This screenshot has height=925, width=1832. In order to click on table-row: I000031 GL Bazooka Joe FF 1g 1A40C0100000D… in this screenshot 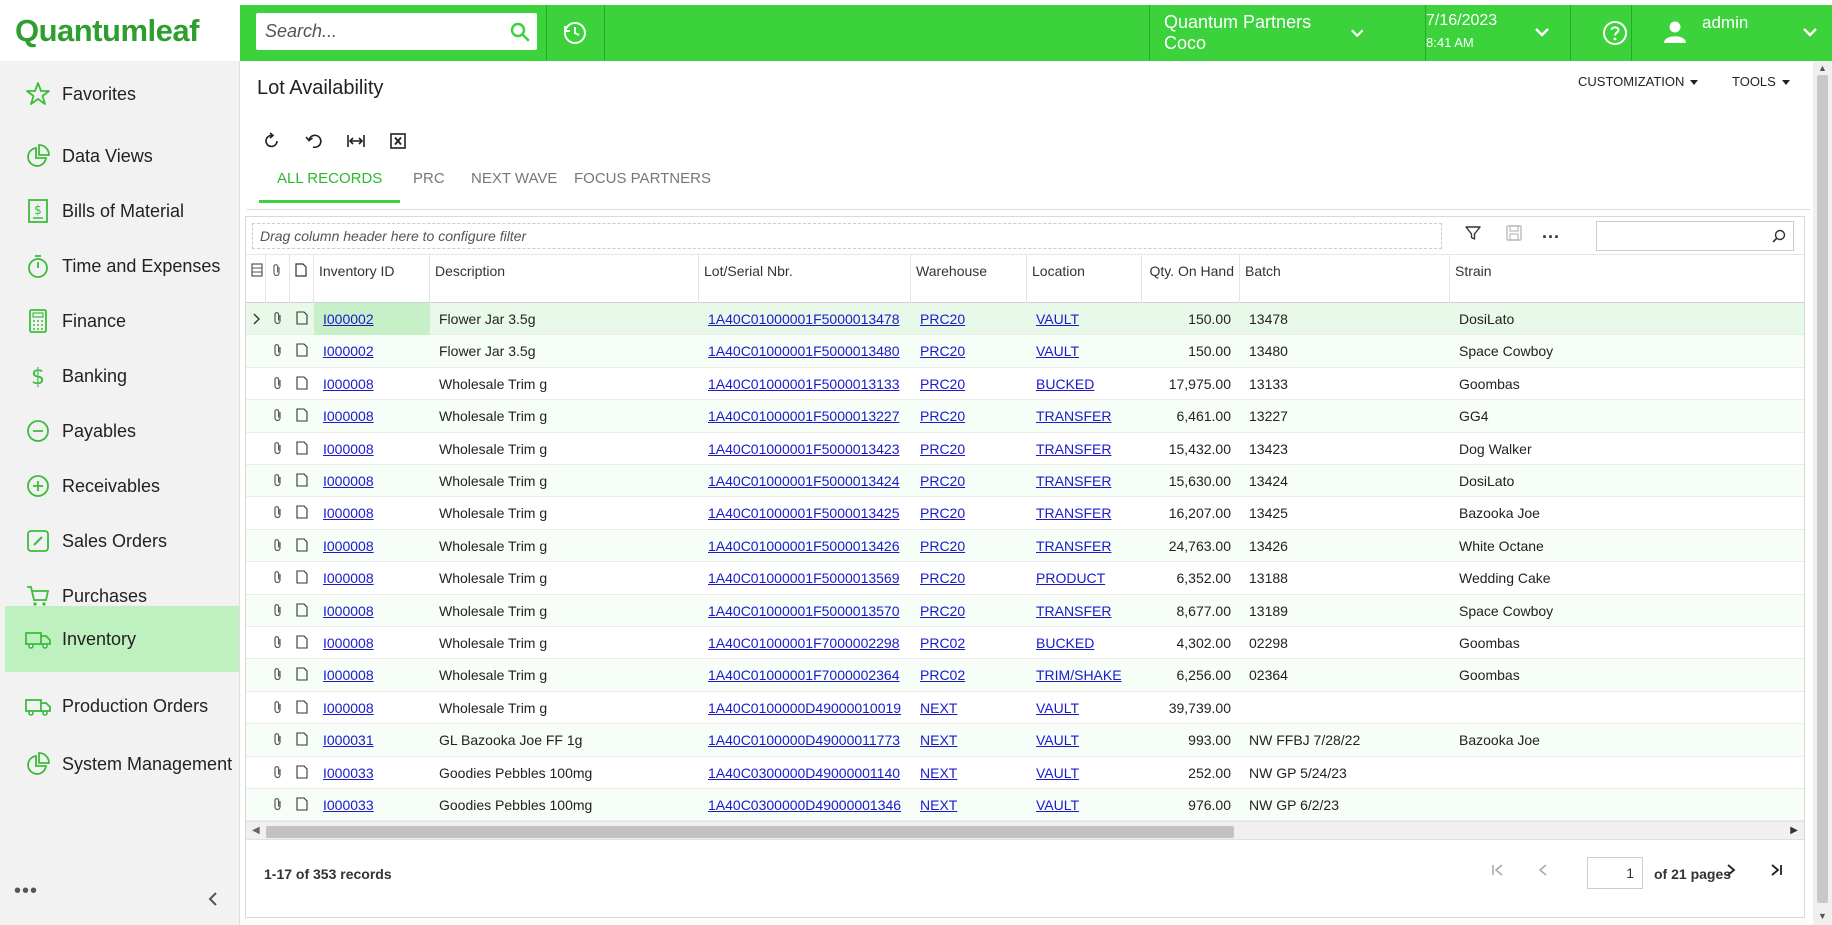, I will do `click(1025, 740)`.